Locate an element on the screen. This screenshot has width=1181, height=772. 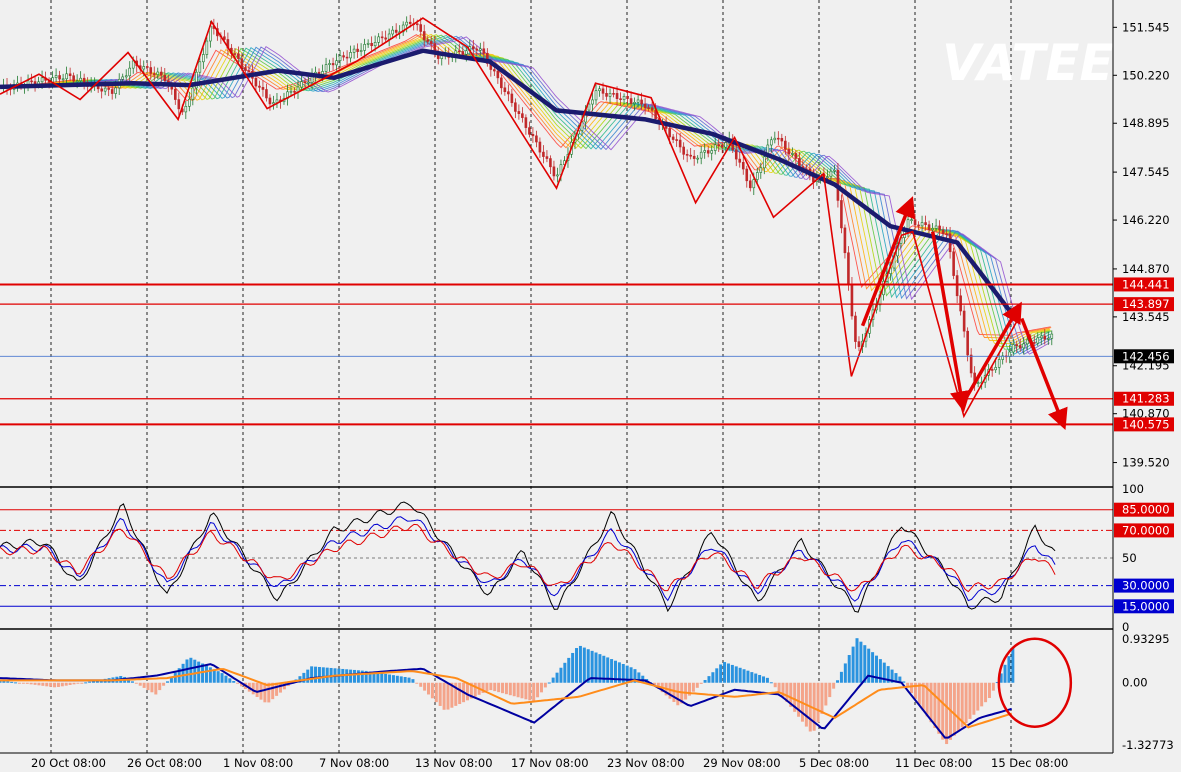
current-price-label: 142.456 is located at coordinates (1146, 356).